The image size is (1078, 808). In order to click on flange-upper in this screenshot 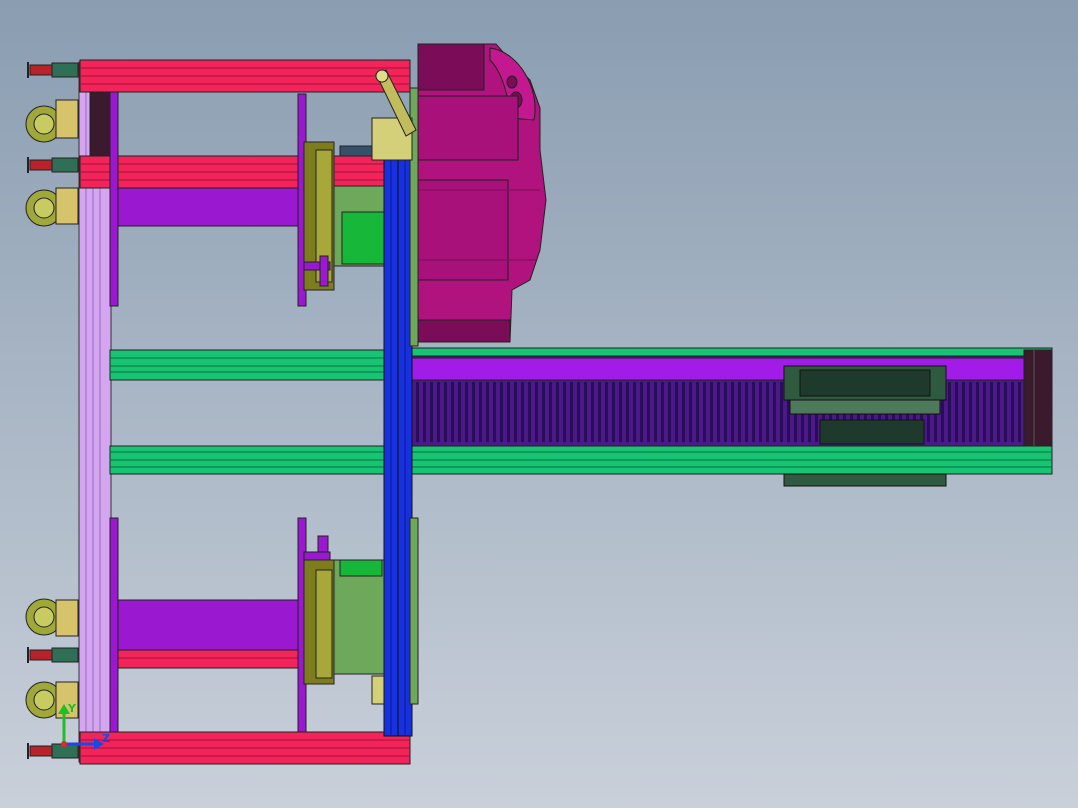, I will do `click(319, 216)`.